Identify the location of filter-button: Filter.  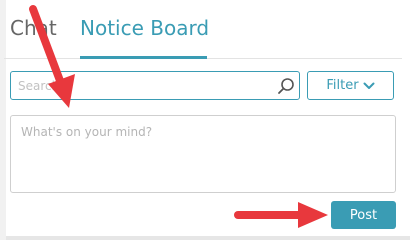
(350, 85).